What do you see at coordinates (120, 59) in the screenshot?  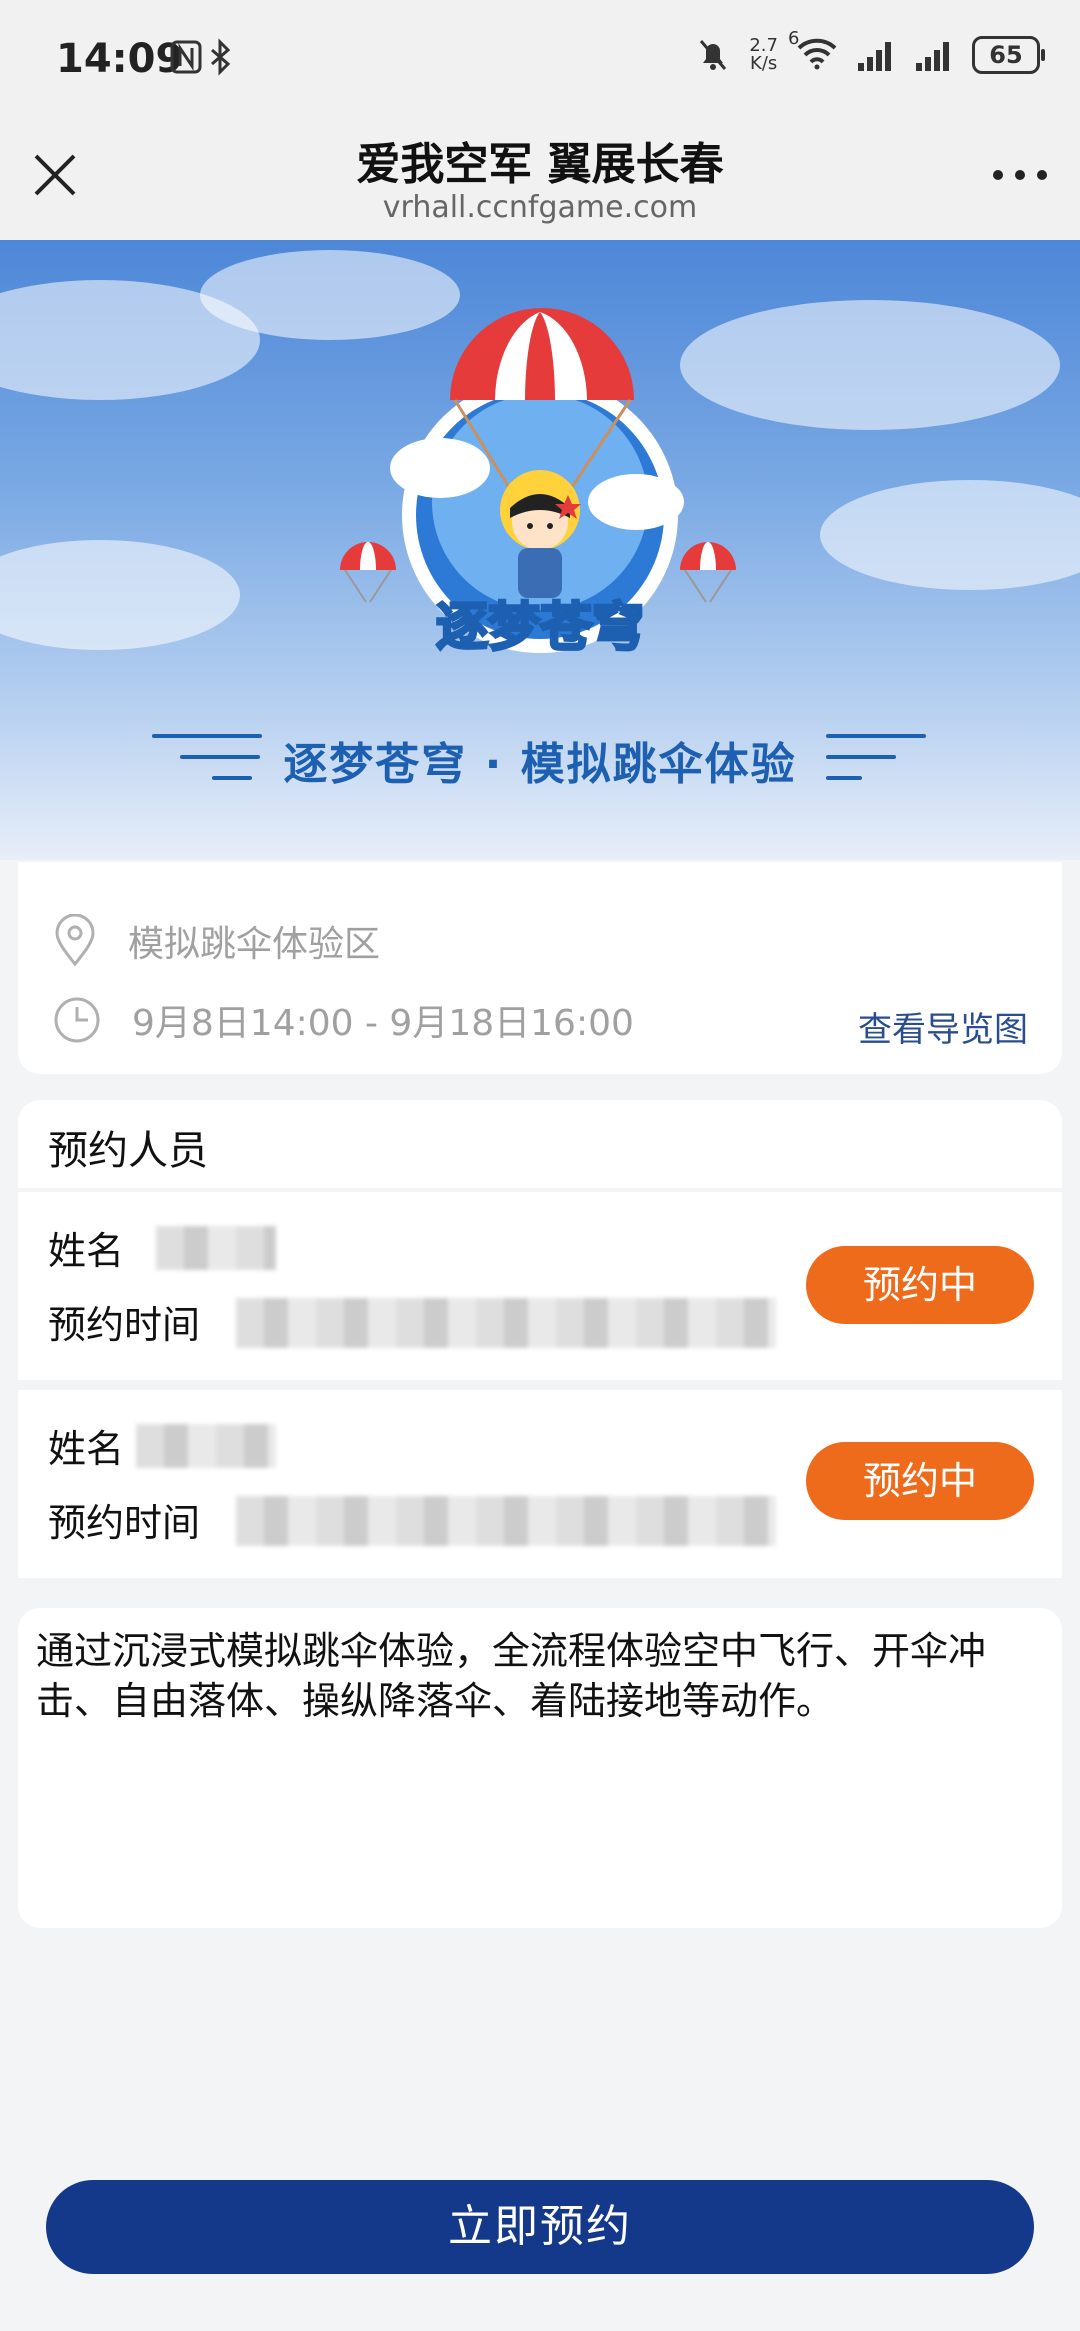 I see `status-time: 14:09` at bounding box center [120, 59].